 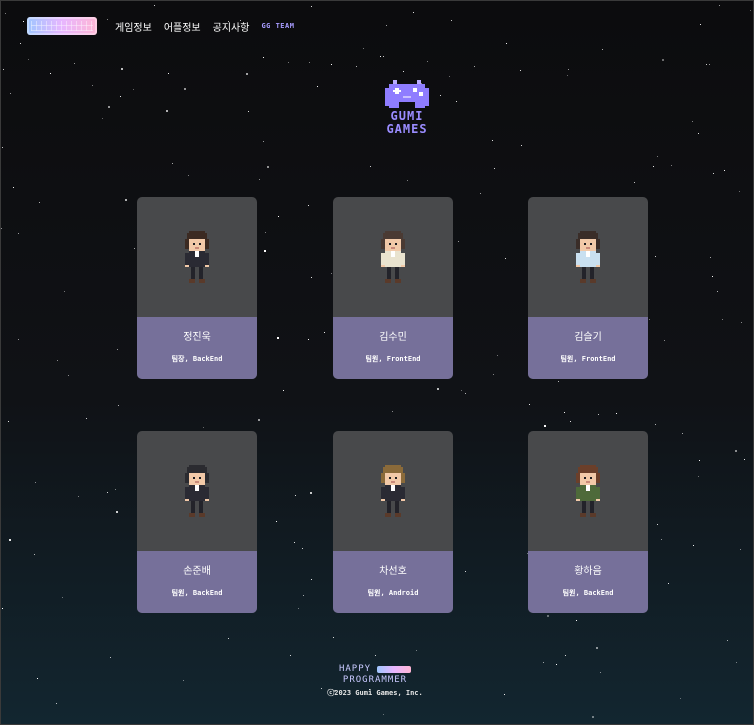 I want to click on member-card: 차선호 팀원, Android, so click(x=393, y=522).